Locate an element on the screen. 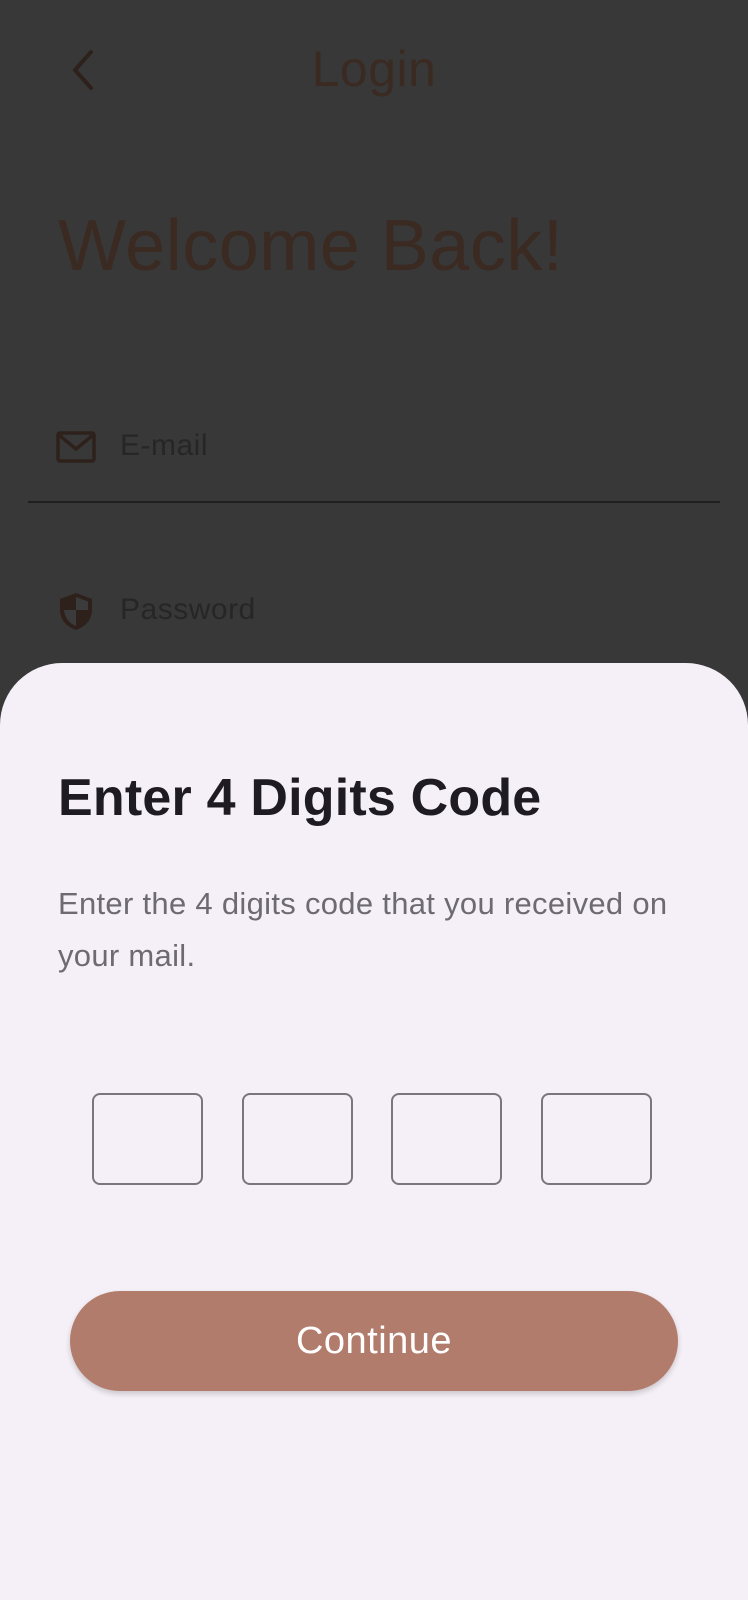 The image size is (748, 1600). shield-icon is located at coordinates (76, 611).